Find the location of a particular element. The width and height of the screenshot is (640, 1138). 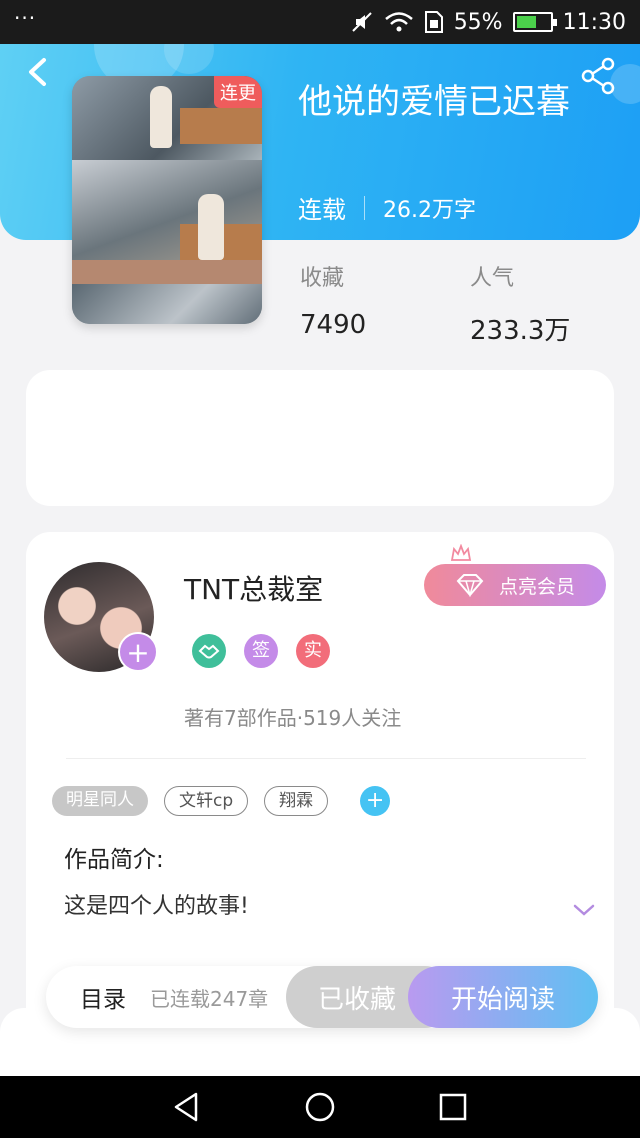

serial-status: 连载 is located at coordinates (322, 210).